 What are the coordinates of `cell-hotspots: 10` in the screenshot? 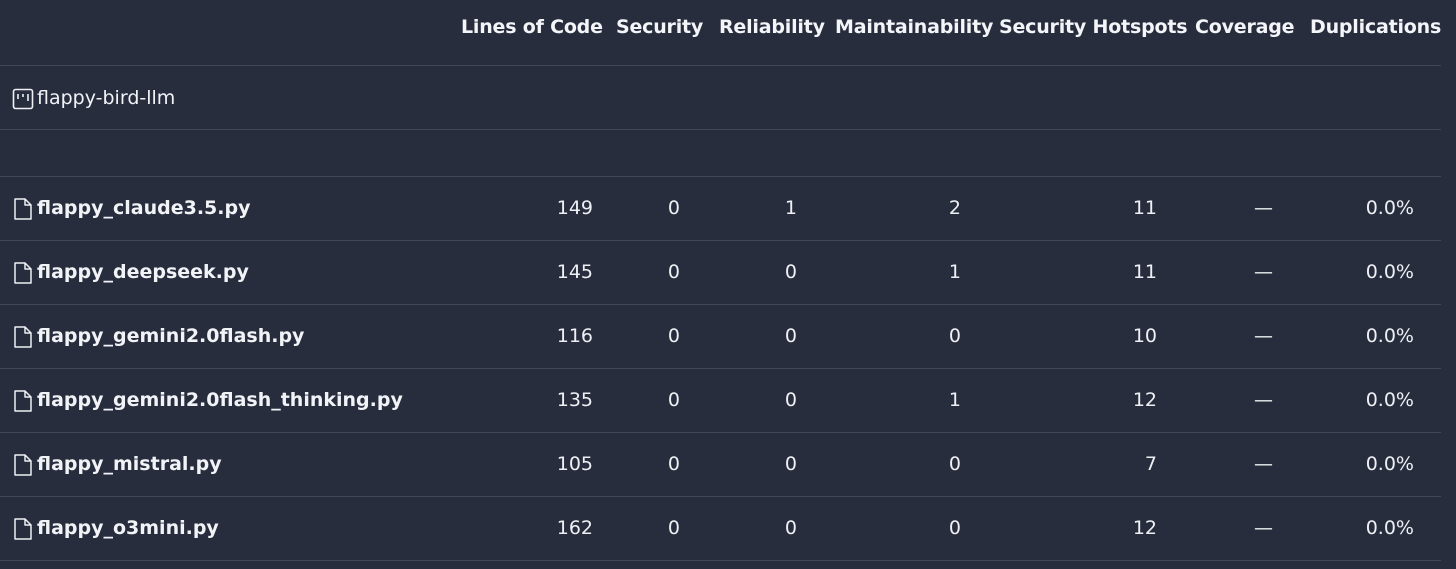 It's located at (1144, 336).